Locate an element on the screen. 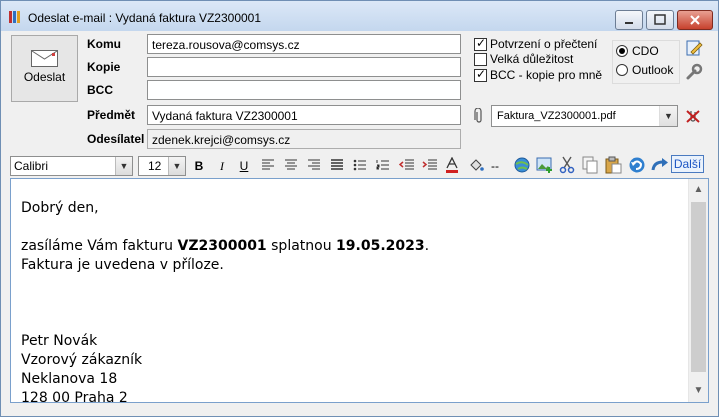 Image resolution: width=719 pixels, height=417 pixels. align-justify-icon is located at coordinates (337, 165).